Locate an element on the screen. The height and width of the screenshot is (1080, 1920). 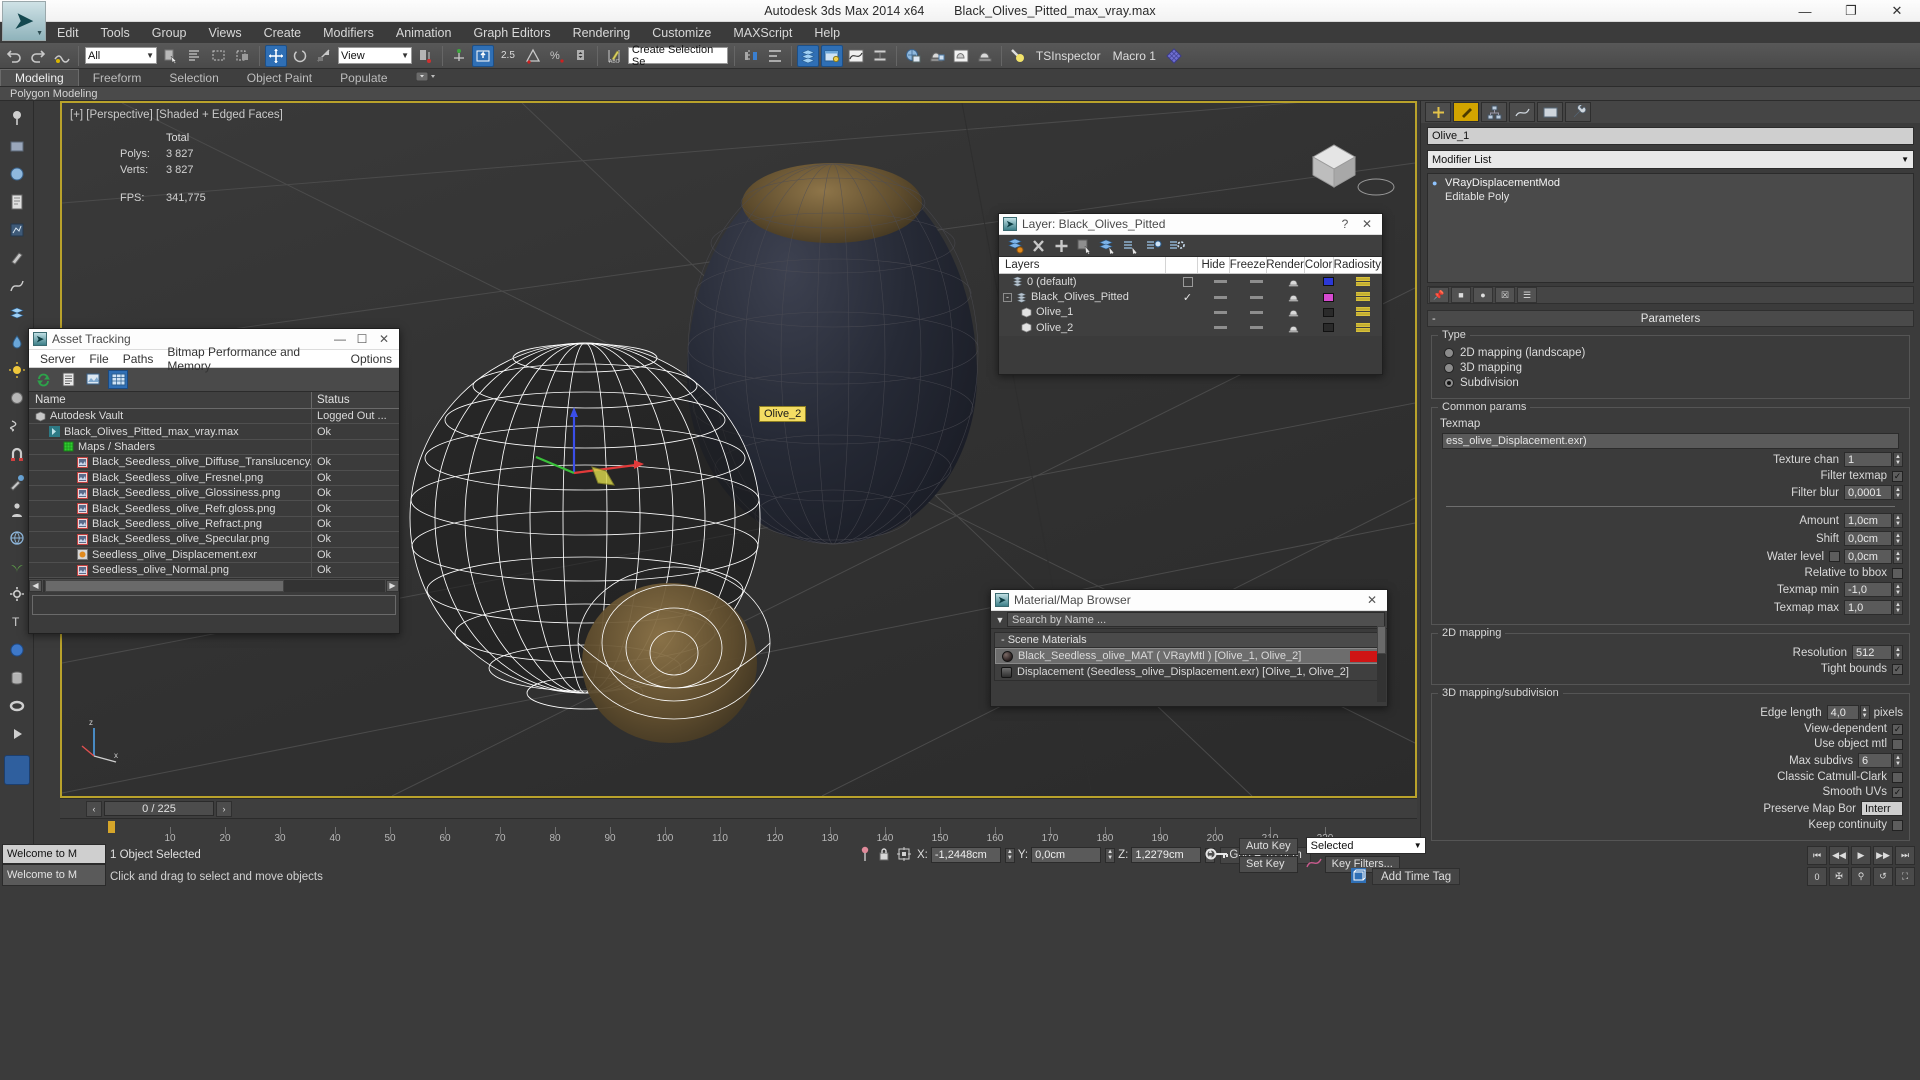
coord-x-input: -1,2448cm is located at coordinates (965, 855).